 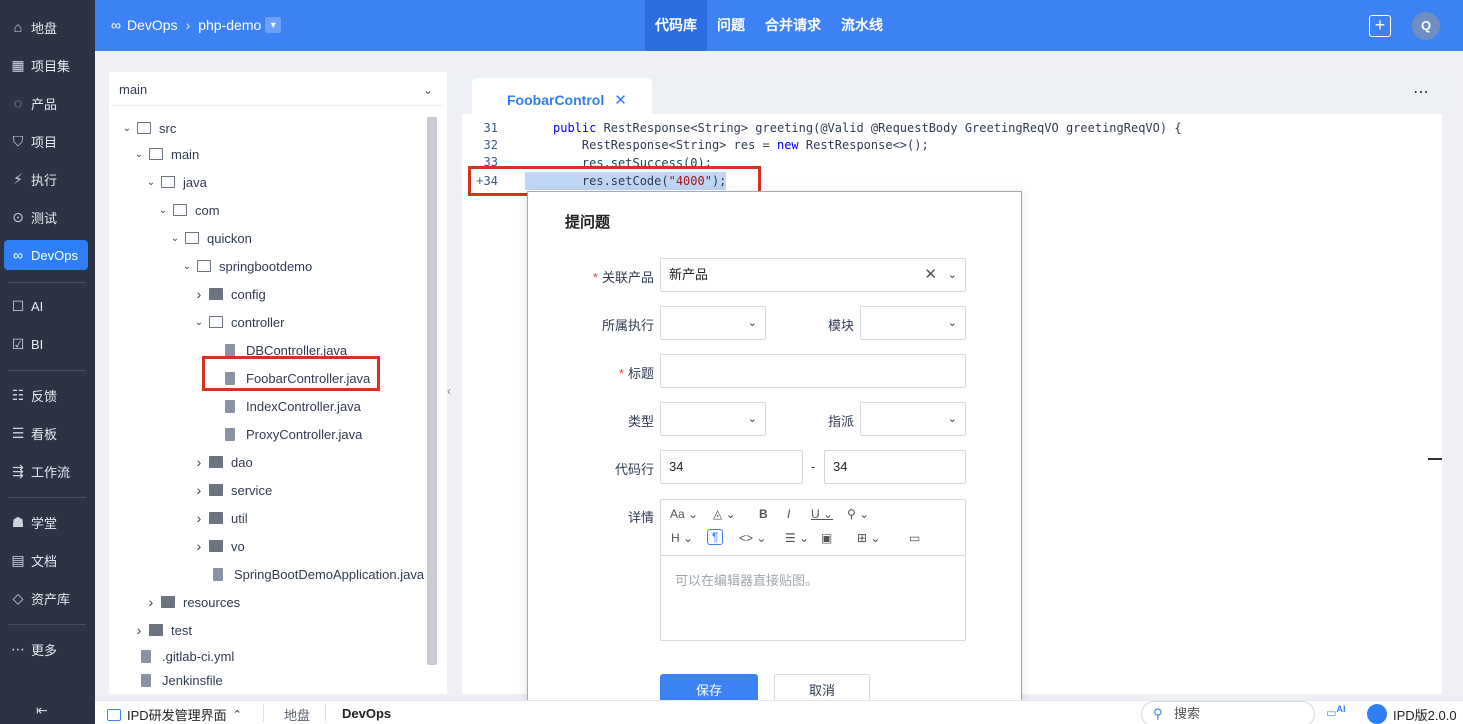 What do you see at coordinates (219, 546) in the screenshot?
I see `tree-folder: › vo` at bounding box center [219, 546].